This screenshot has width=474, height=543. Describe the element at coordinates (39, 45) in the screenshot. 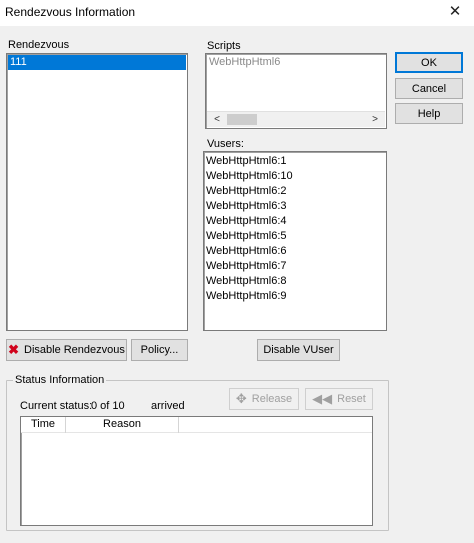

I see `rendezvous-label: Rendezvous` at that location.